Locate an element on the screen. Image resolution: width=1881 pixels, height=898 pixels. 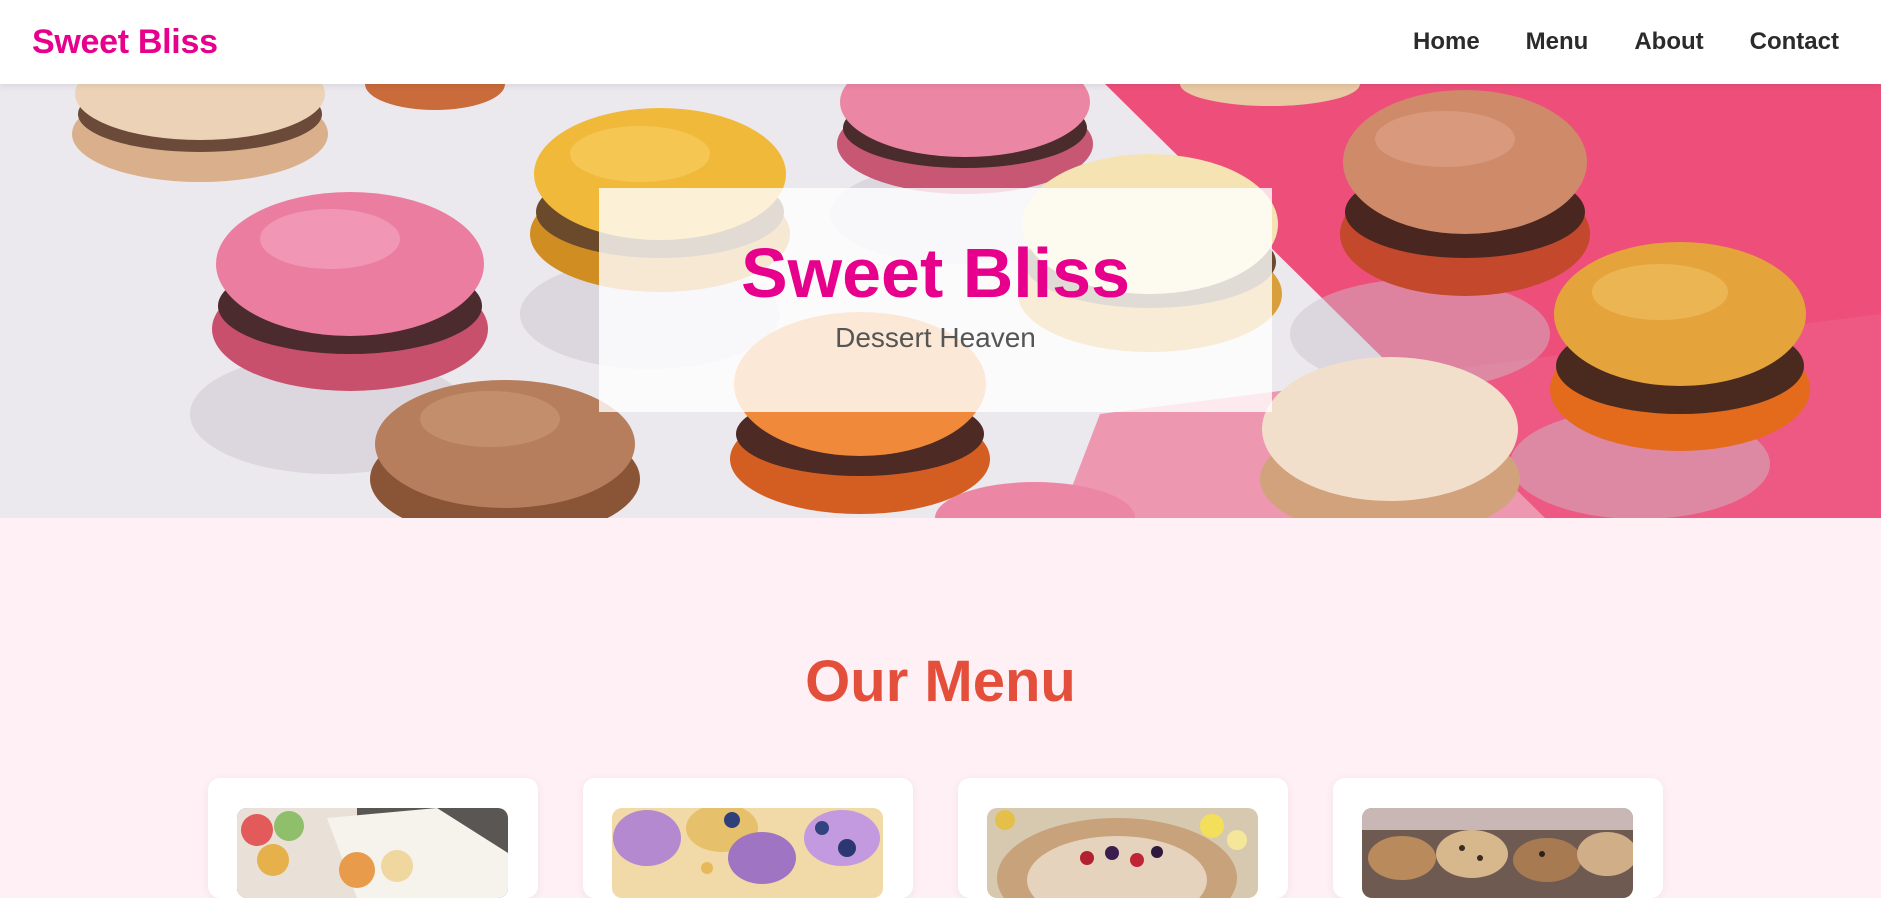
nav-home-link: Home is located at coordinates (1446, 42).